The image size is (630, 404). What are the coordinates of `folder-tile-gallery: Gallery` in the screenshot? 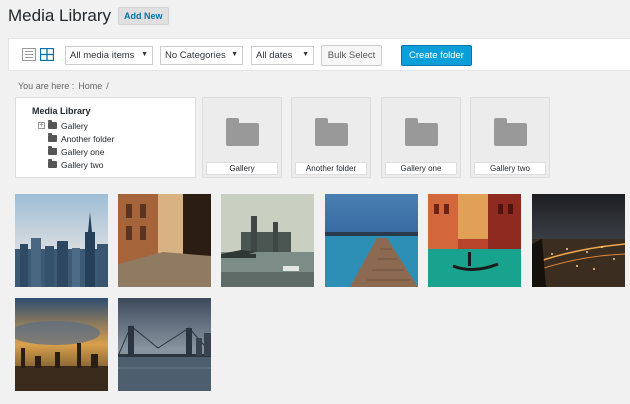 It's located at (242, 137).